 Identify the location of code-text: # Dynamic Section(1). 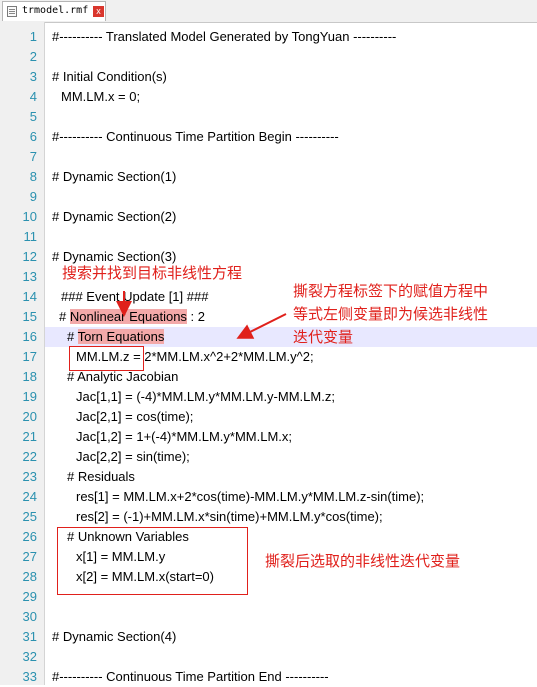
(114, 176).